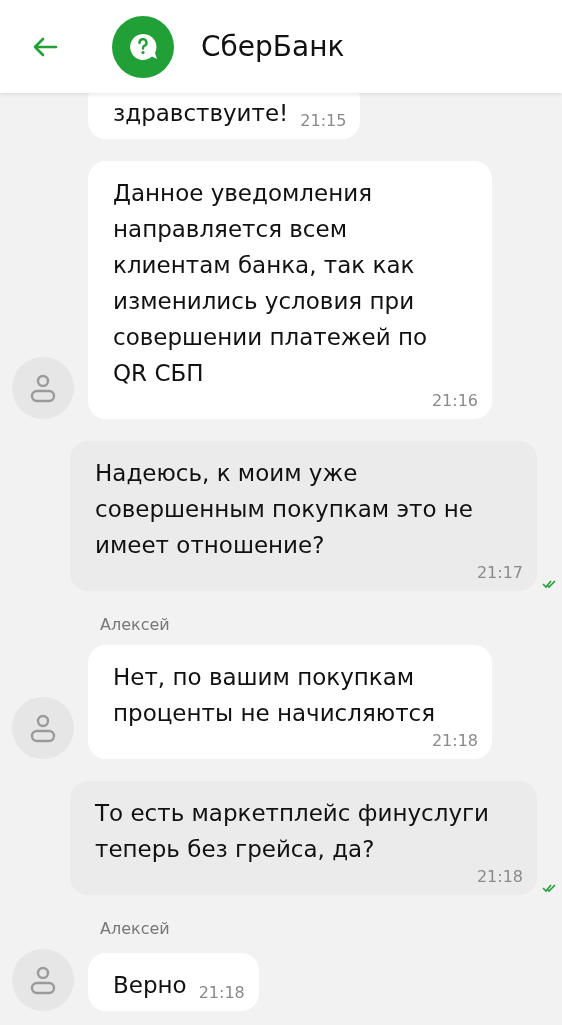 This screenshot has height=1025, width=562. What do you see at coordinates (499, 573) in the screenshot?
I see `message-time: 21:17` at bounding box center [499, 573].